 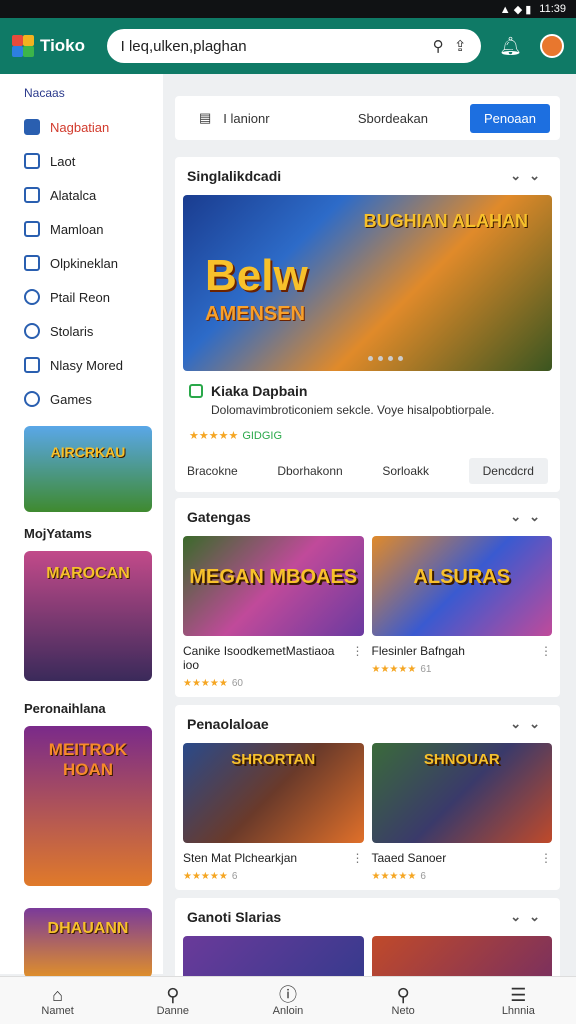 I want to click on app-logo: Tioko, so click(x=56, y=46).